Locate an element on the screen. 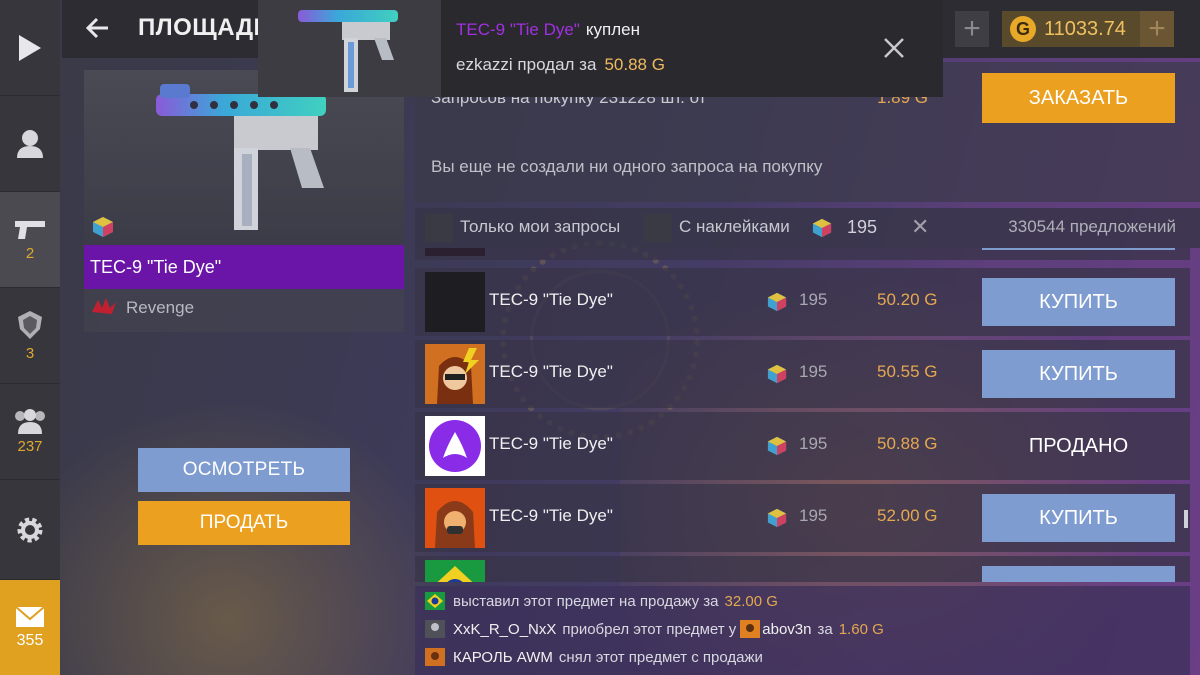  profile-icon is located at coordinates (30, 143).